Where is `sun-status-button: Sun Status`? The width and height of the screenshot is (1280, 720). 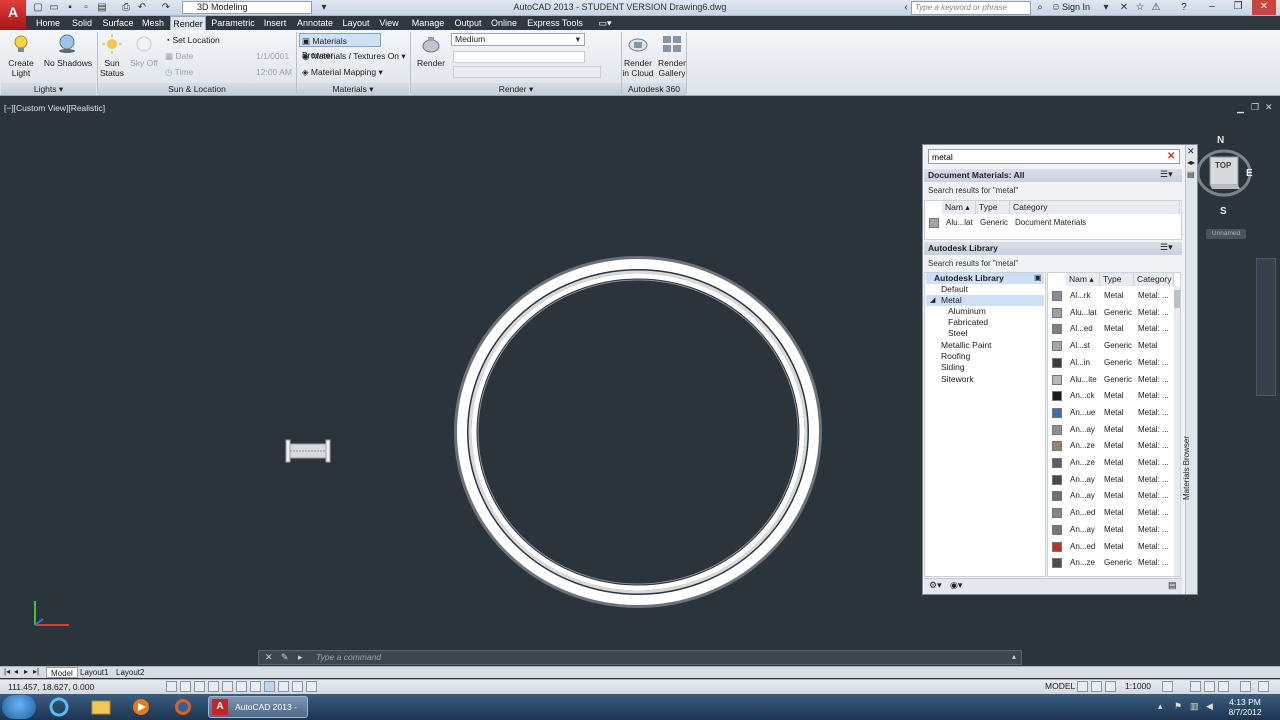 sun-status-button: Sun Status is located at coordinates (112, 68).